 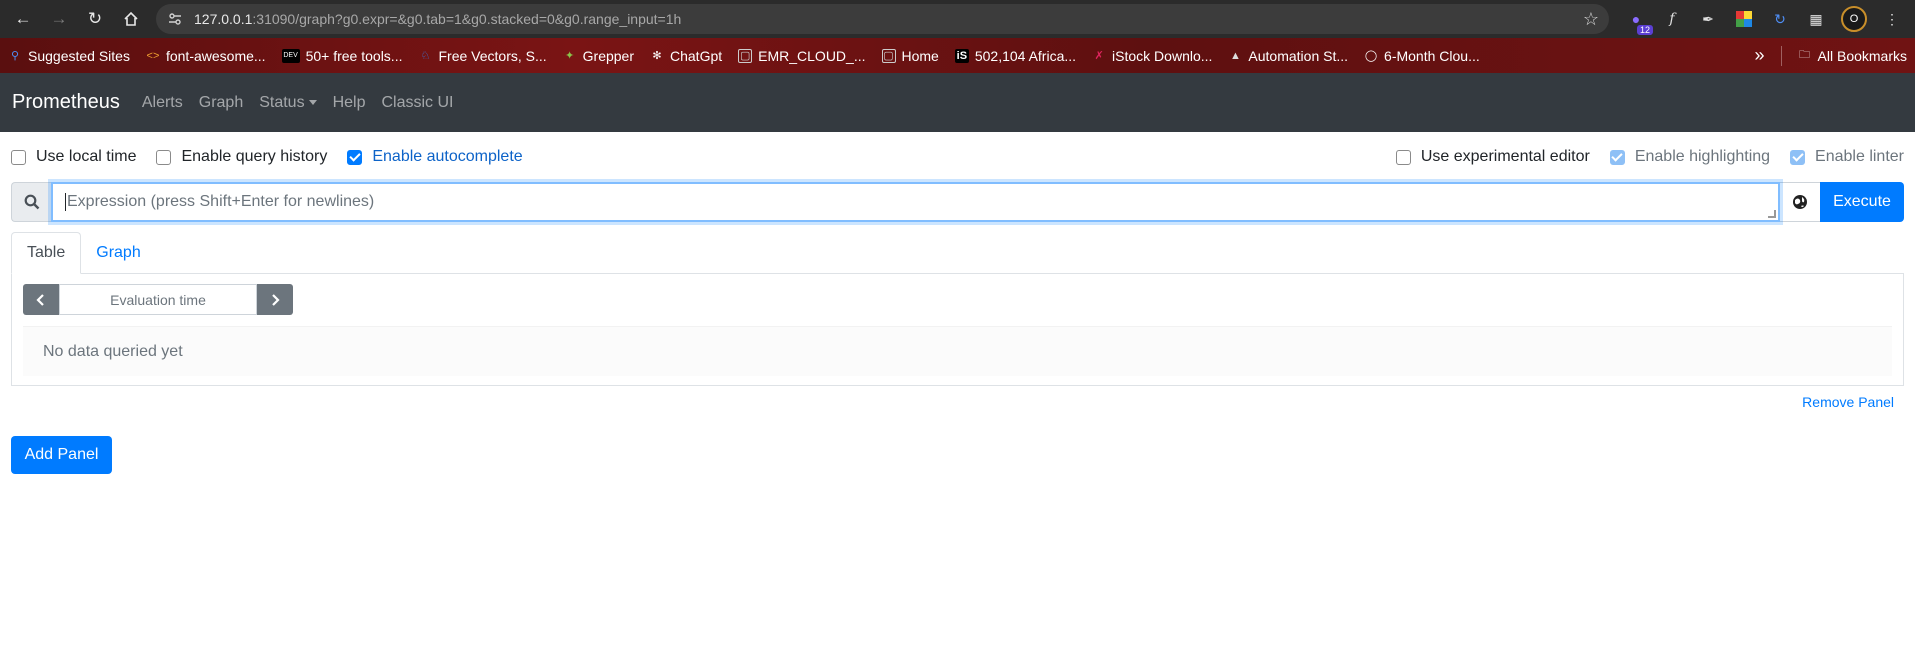 I want to click on execute-button: Execute, so click(x=1862, y=202).